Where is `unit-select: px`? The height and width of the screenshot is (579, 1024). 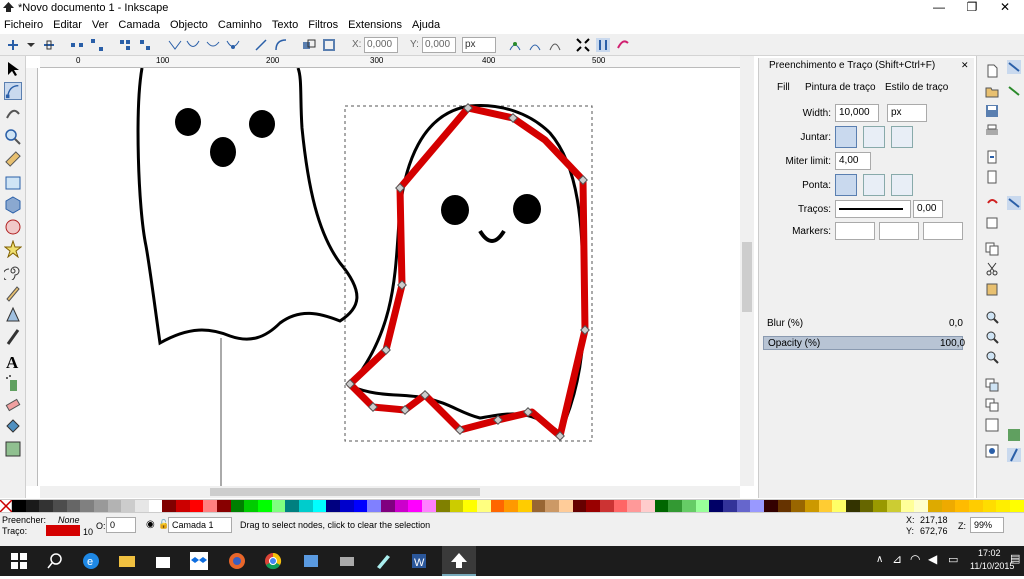 unit-select: px is located at coordinates (479, 45).